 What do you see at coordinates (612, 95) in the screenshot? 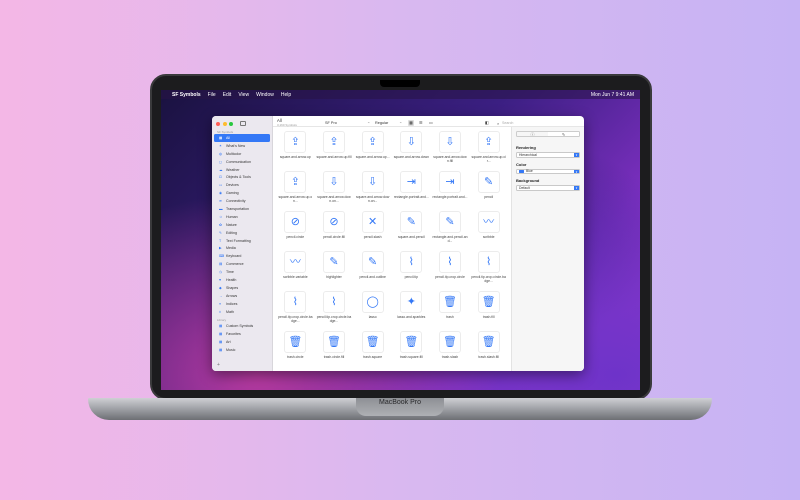
I see `menubar-clock: Mon Jun 7 9:41 AM` at bounding box center [612, 95].